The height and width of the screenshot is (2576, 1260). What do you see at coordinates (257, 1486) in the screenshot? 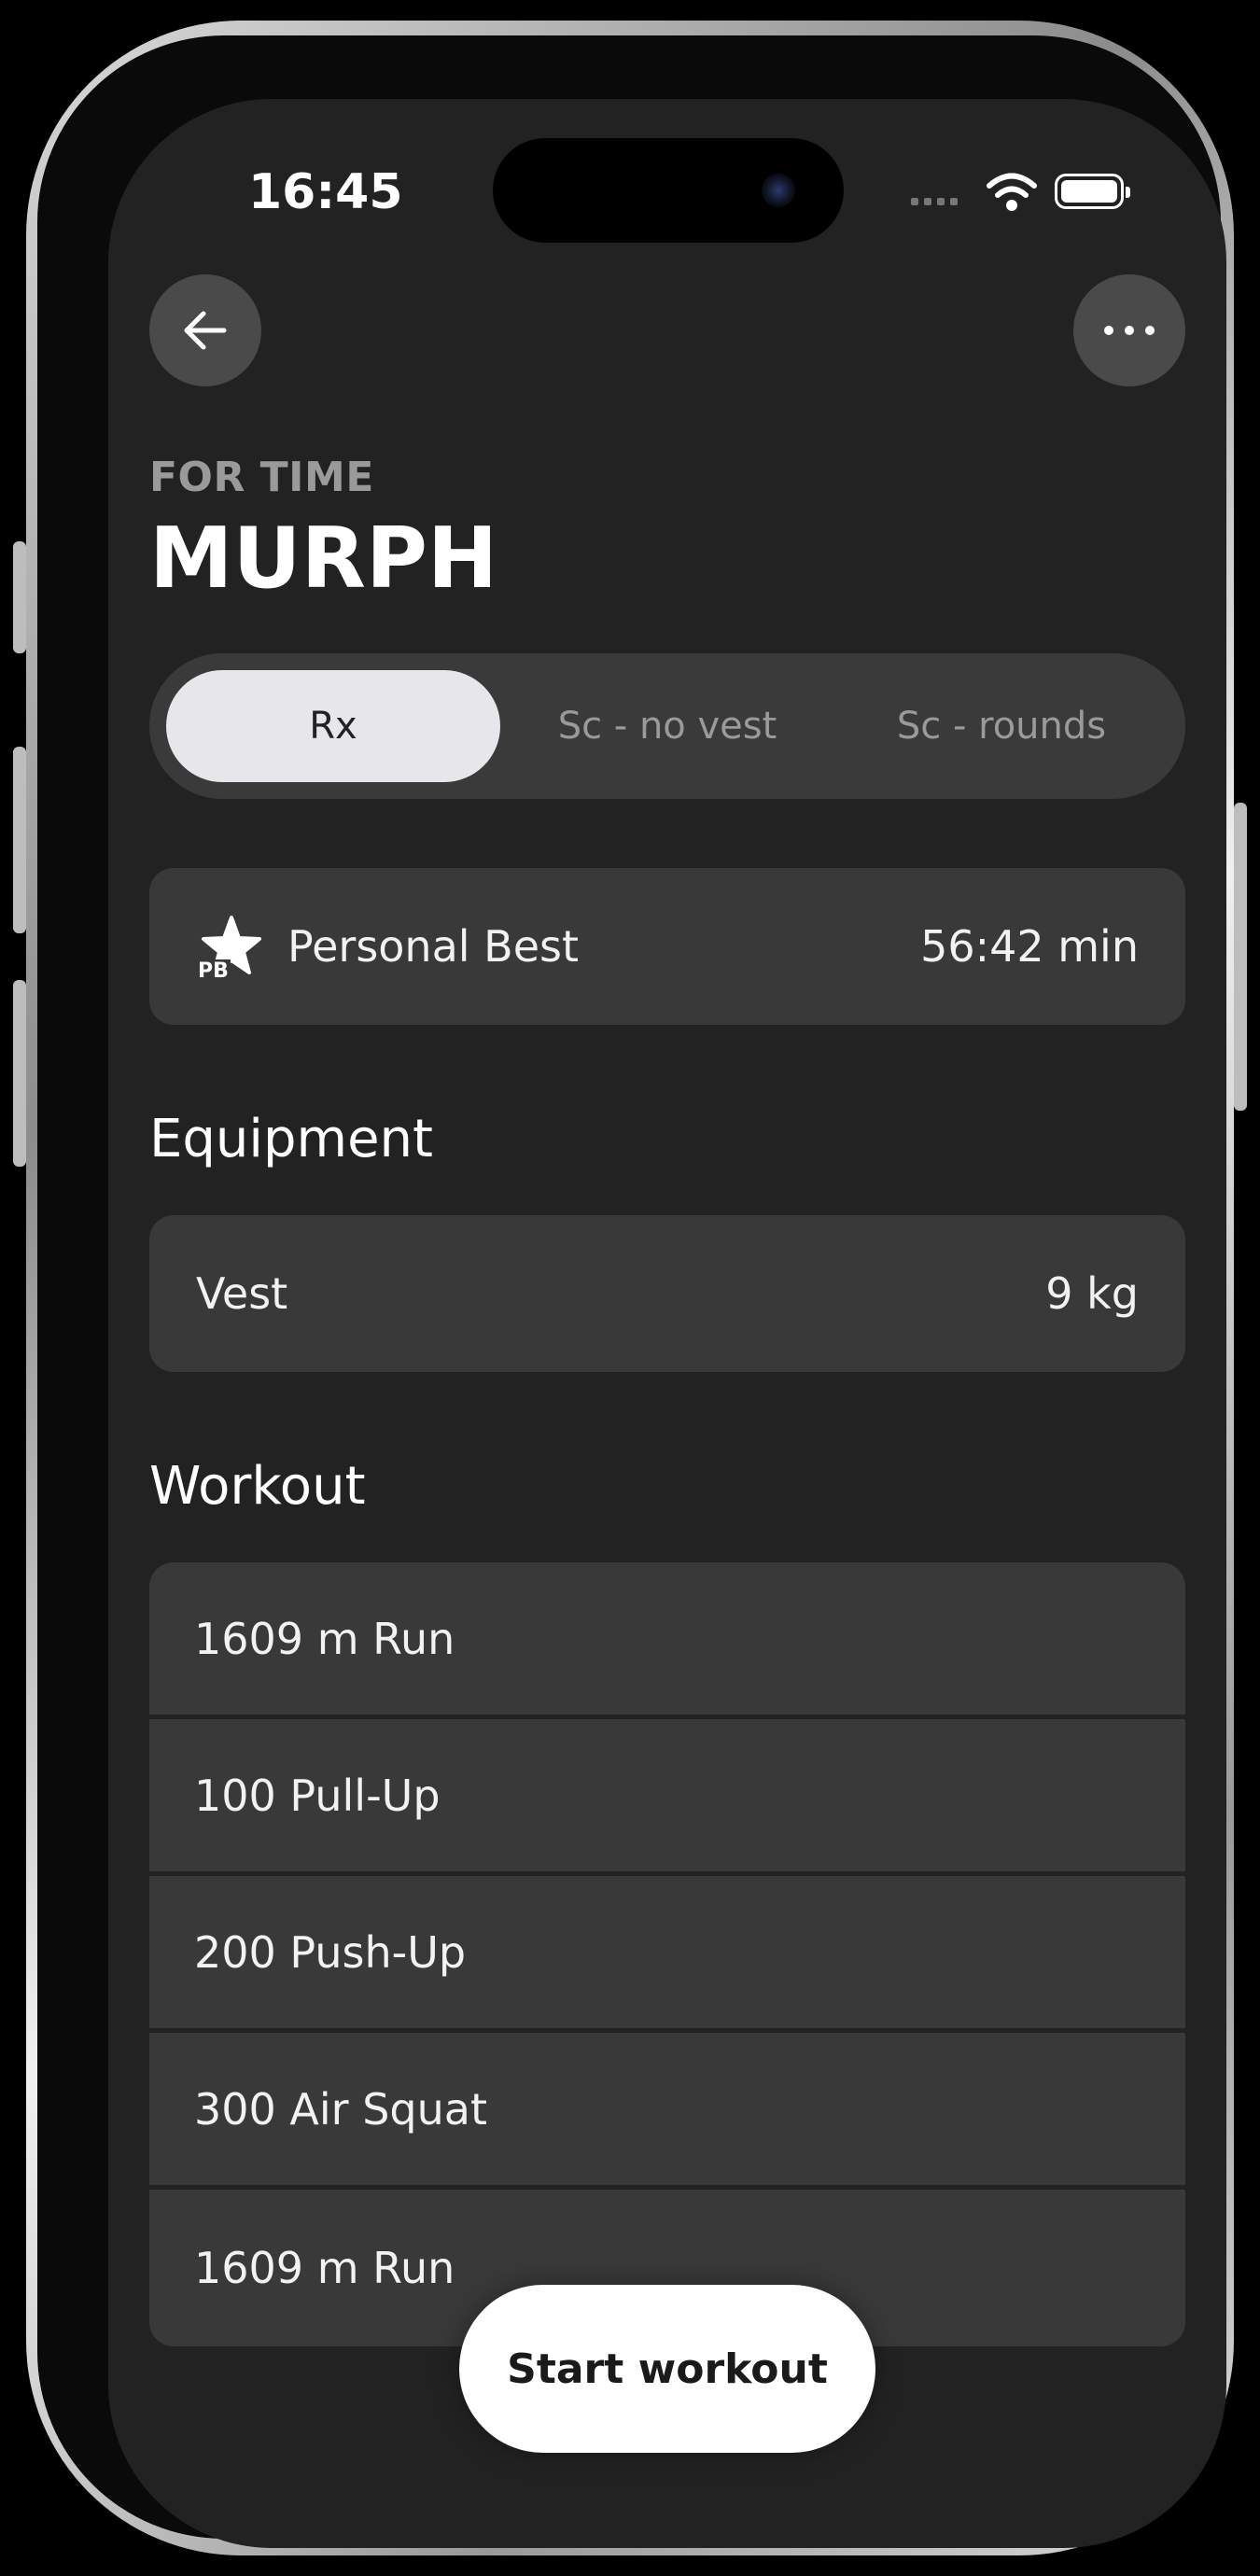
I see `workout-section-title: Workout` at bounding box center [257, 1486].